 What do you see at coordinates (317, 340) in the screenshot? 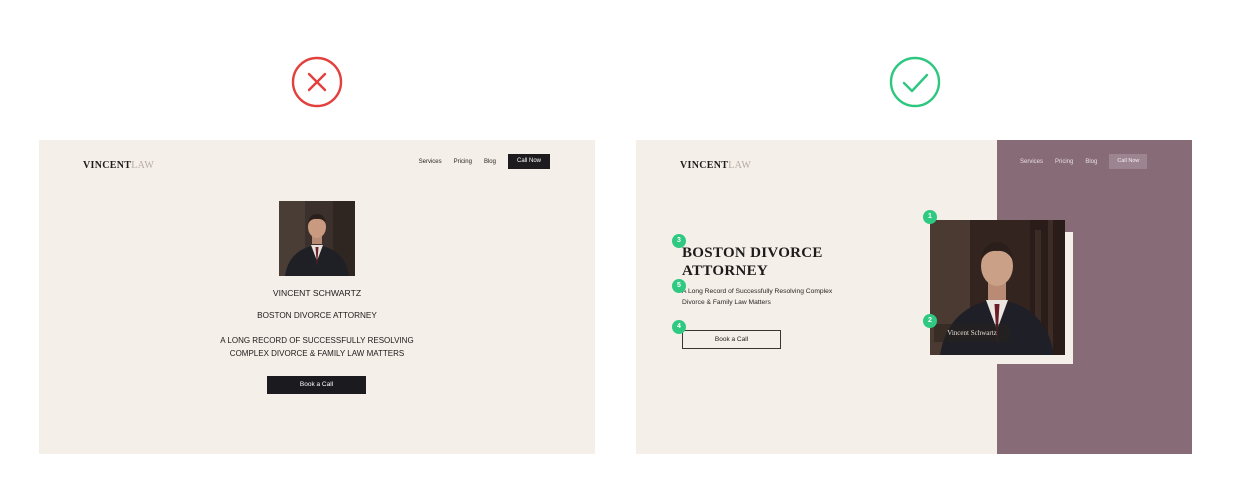
I see `description-line: A LONG RECORD OF SUCCESSFULLY RESOLVING` at bounding box center [317, 340].